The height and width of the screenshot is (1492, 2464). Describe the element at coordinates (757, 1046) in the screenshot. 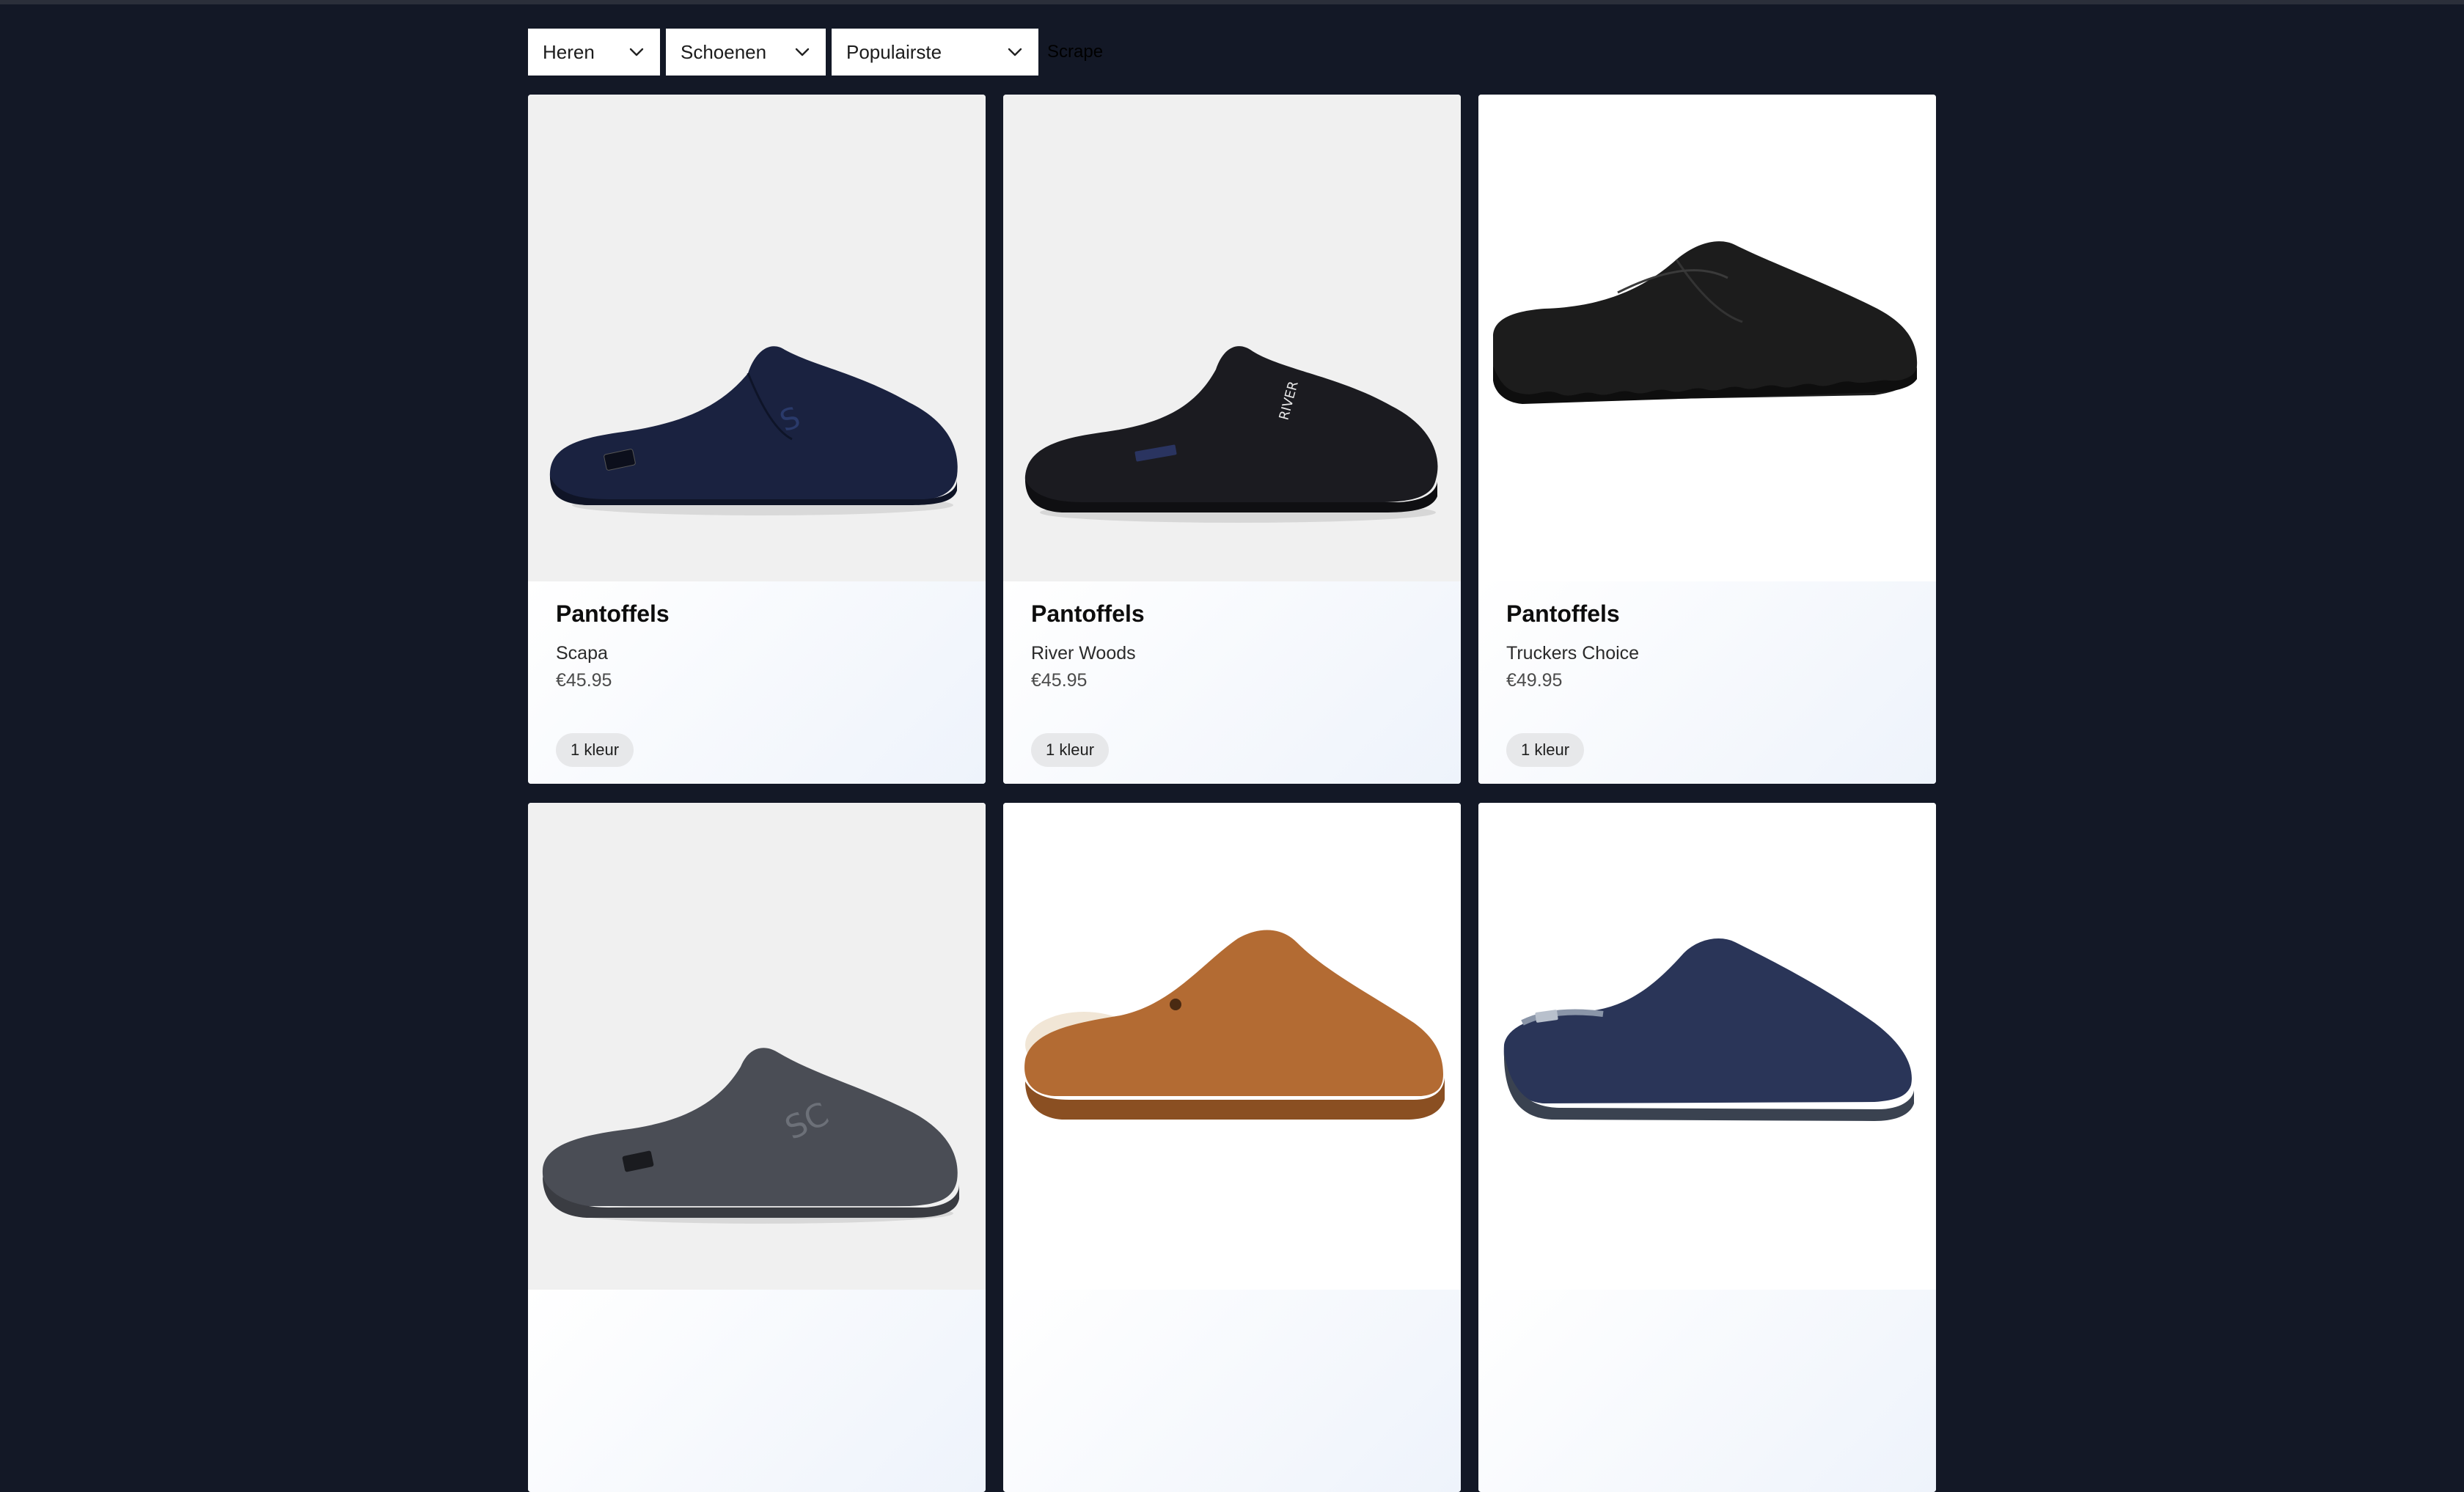

I see `product-image: SC` at that location.